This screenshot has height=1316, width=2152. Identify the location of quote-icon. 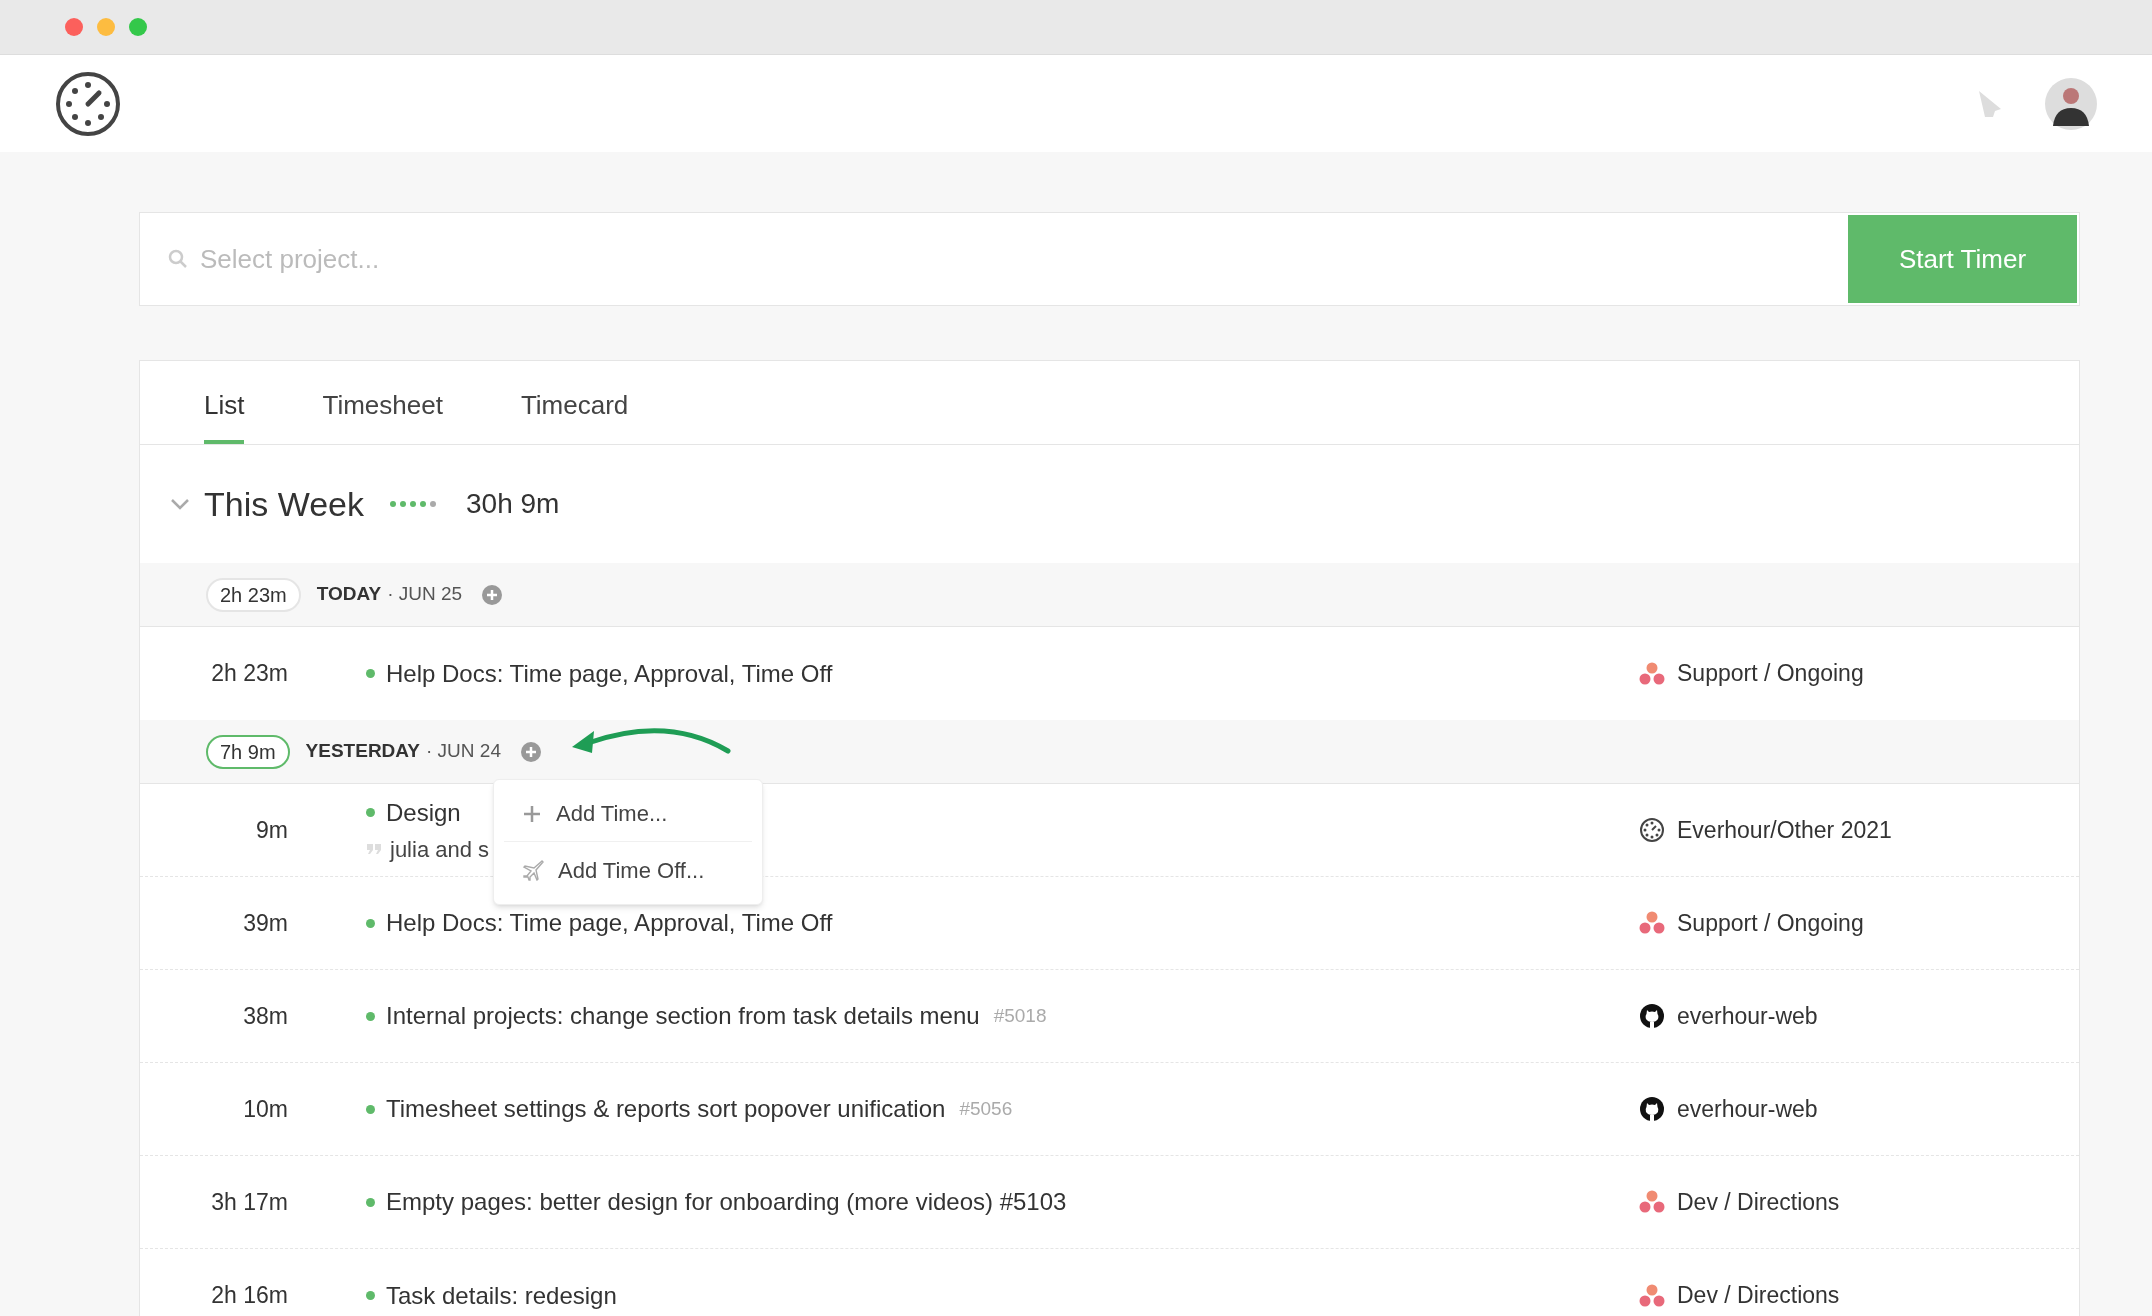
(374, 849).